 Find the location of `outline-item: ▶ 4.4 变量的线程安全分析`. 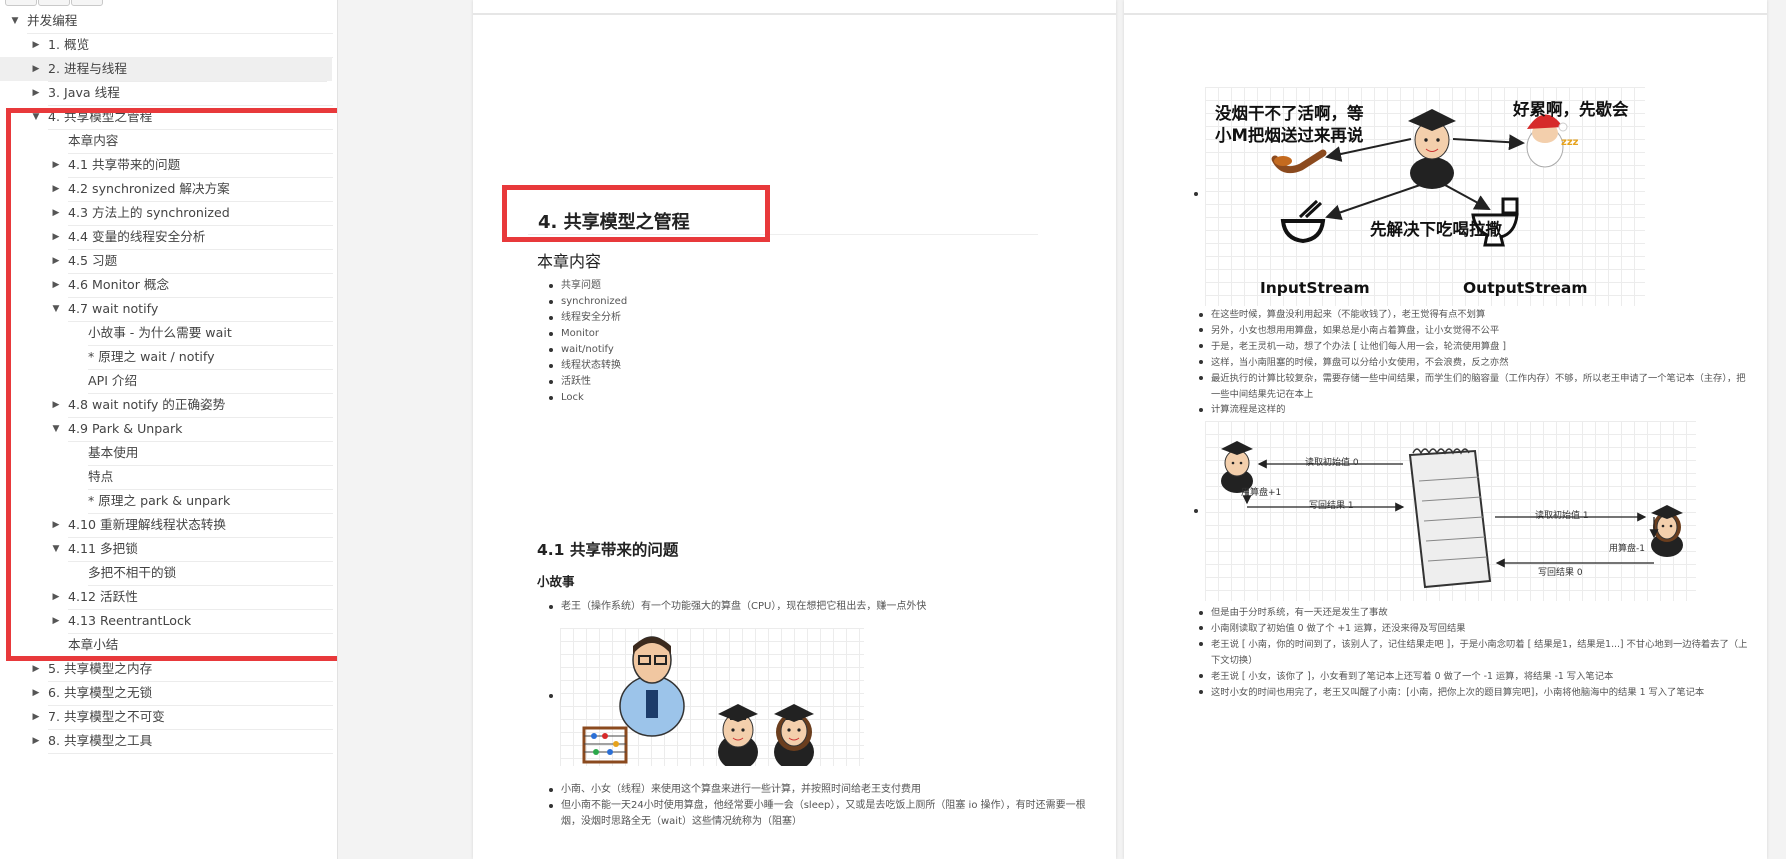

outline-item: ▶ 4.4 变量的线程安全分析 is located at coordinates (168, 237).